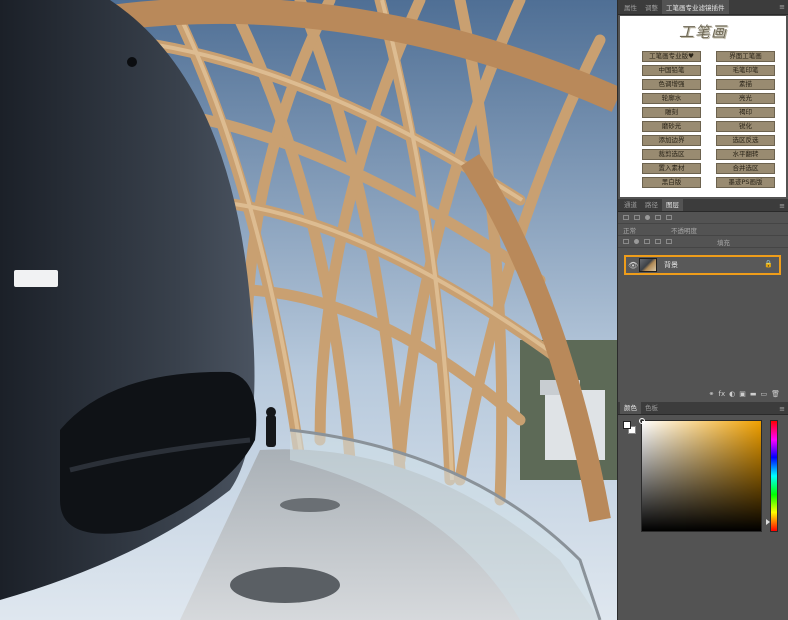  Describe the element at coordinates (648, 265) in the screenshot. I see `layer-thumbnail` at that location.